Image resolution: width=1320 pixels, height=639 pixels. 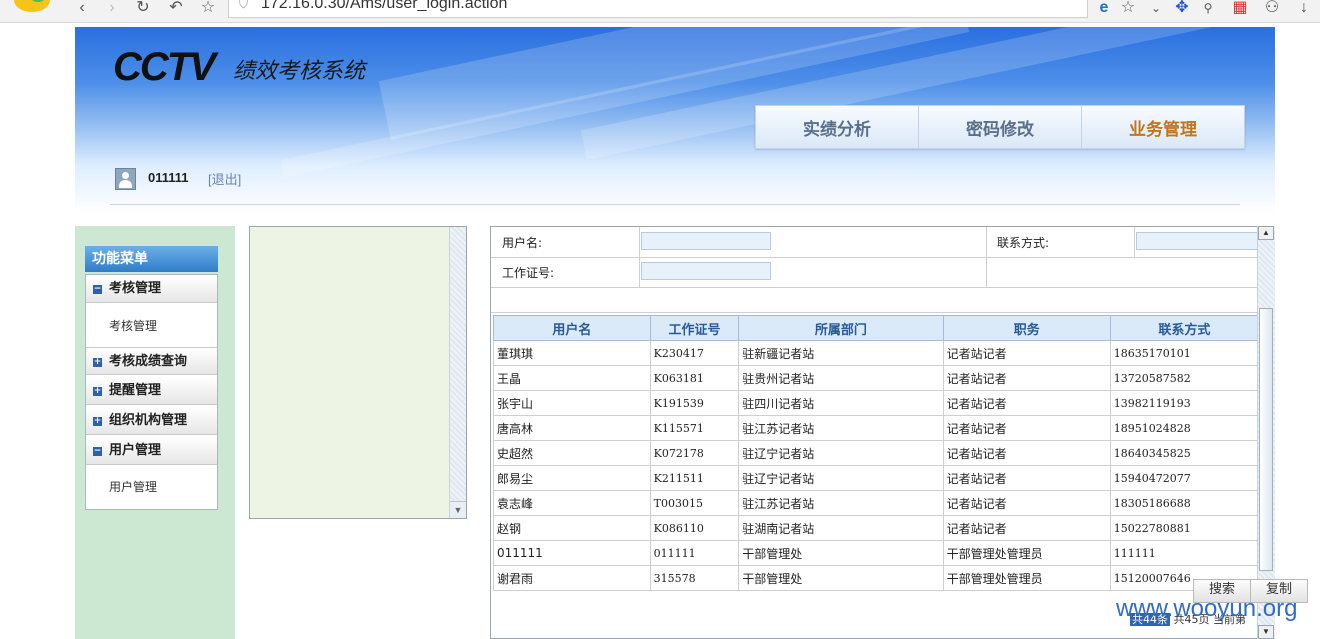 I want to click on table-cell: 史超然, so click(x=572, y=453).